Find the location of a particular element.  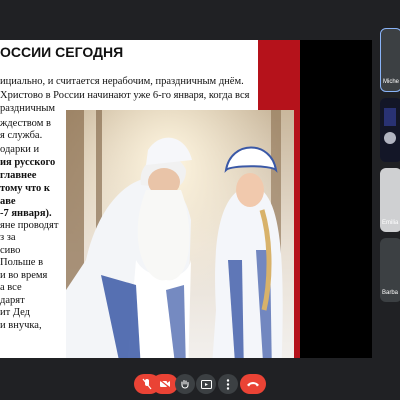

slide-text-line: яне проводят is located at coordinates (29, 225).